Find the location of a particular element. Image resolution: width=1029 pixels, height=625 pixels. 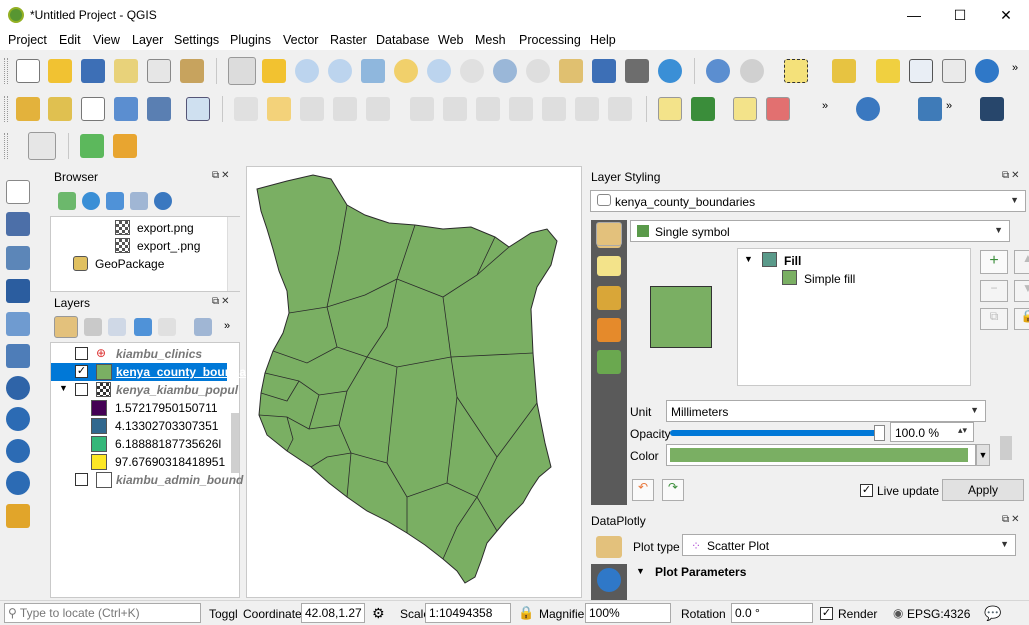

opacity-spinbox: 100.0 % ▴▾ is located at coordinates (932, 432).